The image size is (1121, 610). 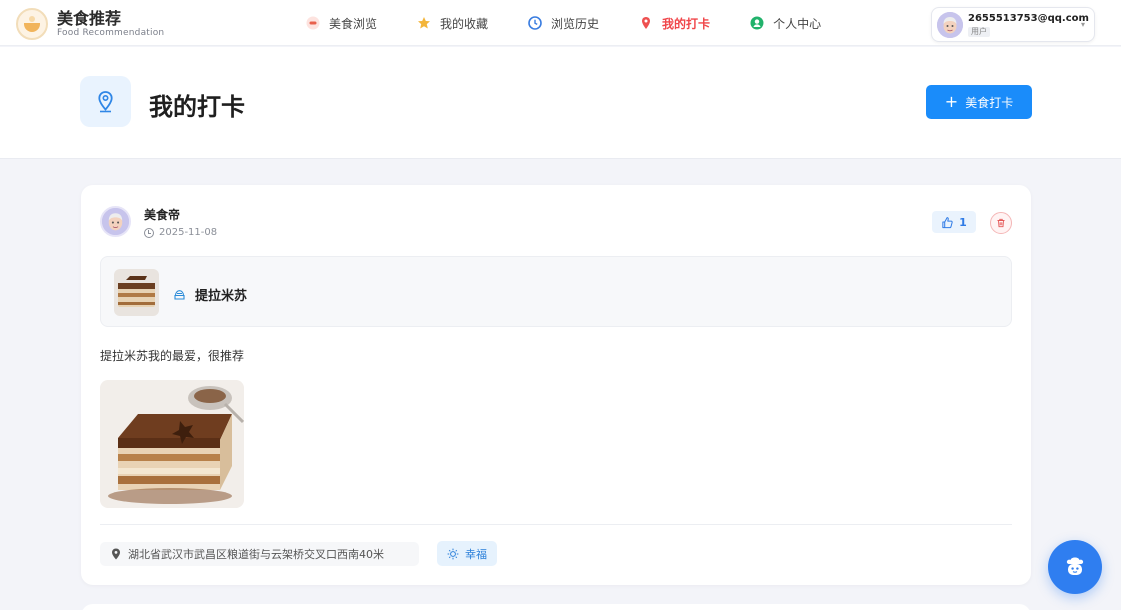 What do you see at coordinates (556, 607) in the screenshot?
I see `checkin-card` at bounding box center [556, 607].